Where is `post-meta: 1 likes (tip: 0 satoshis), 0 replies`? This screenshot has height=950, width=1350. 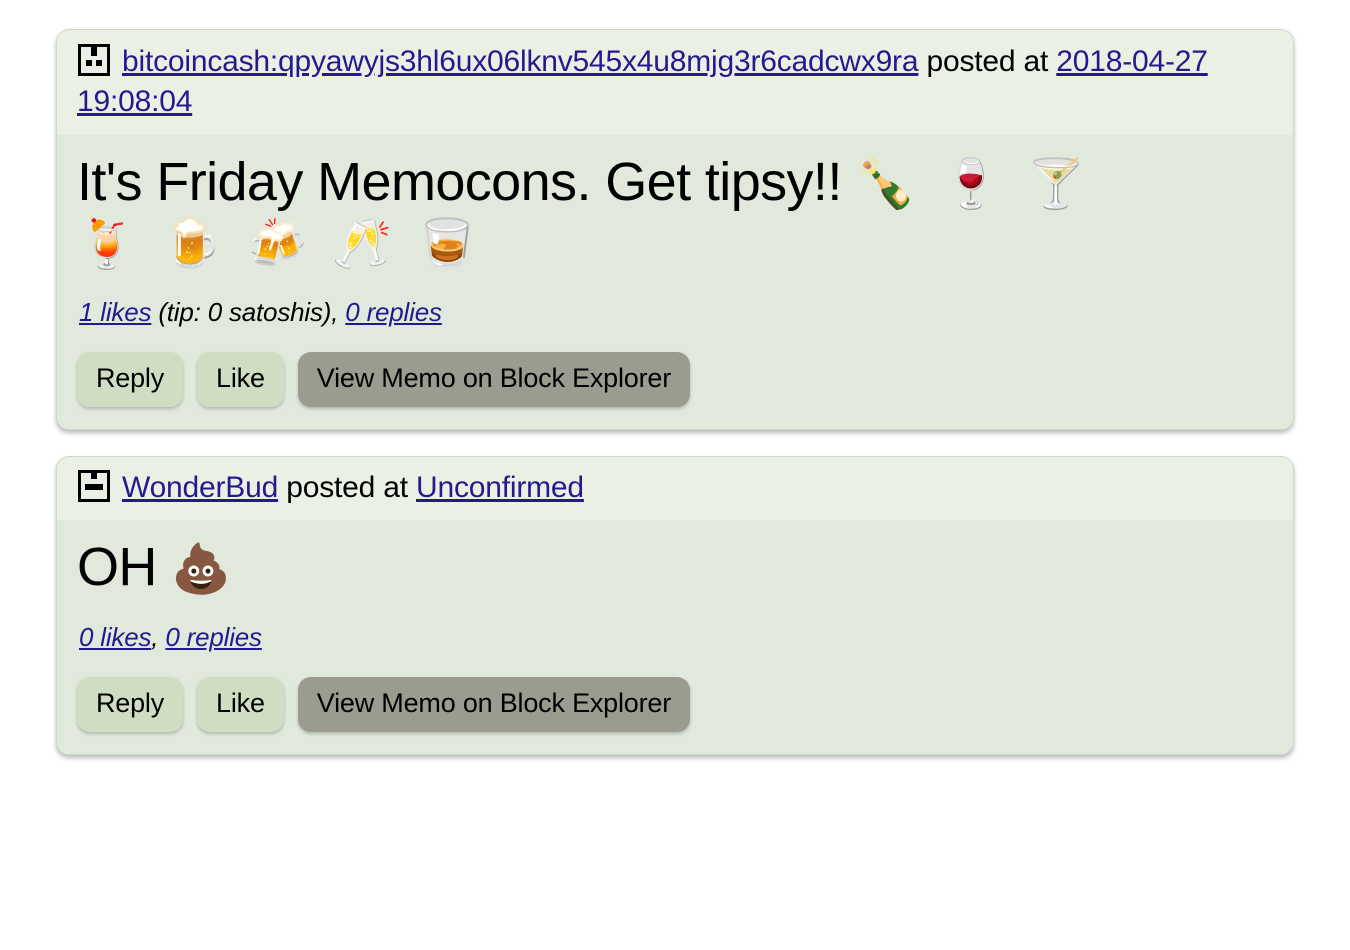 post-meta: 1 likes (tip: 0 satoshis), 0 replies is located at coordinates (676, 312).